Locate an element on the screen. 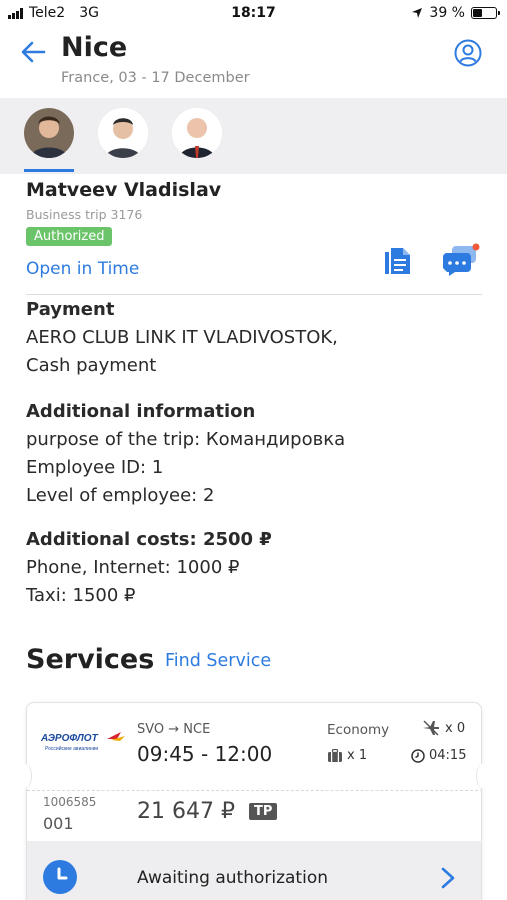 Image resolution: width=507 pixels, height=900 pixels. flight-duration: 04:15 is located at coordinates (448, 755).